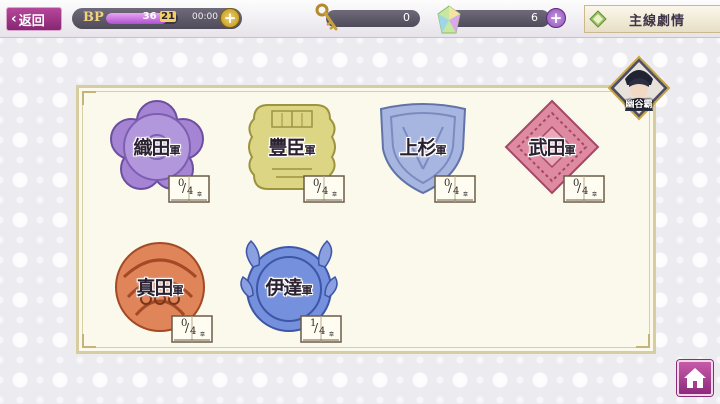 Image resolution: width=720 pixels, height=404 pixels. I want to click on crystal-icon, so click(449, 19).